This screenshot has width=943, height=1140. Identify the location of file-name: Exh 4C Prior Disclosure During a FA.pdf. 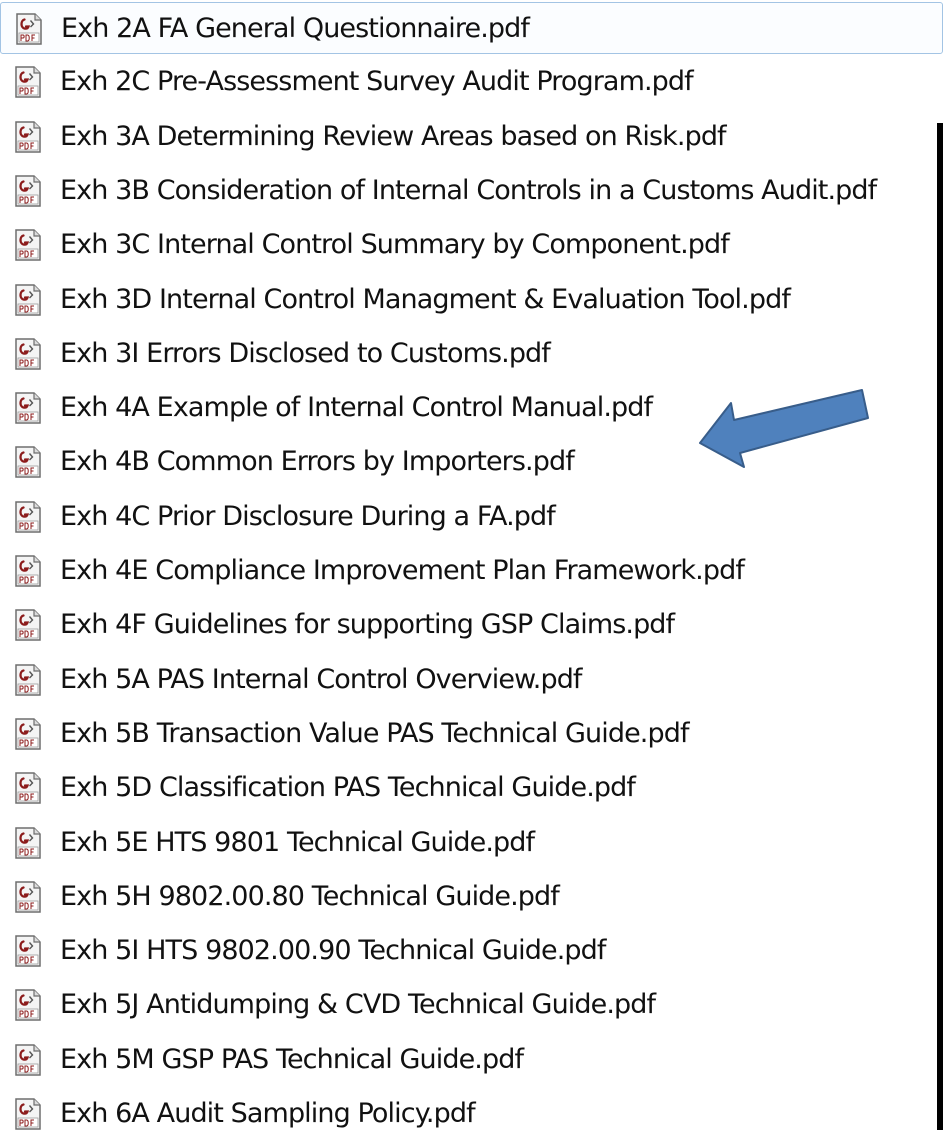
(308, 516).